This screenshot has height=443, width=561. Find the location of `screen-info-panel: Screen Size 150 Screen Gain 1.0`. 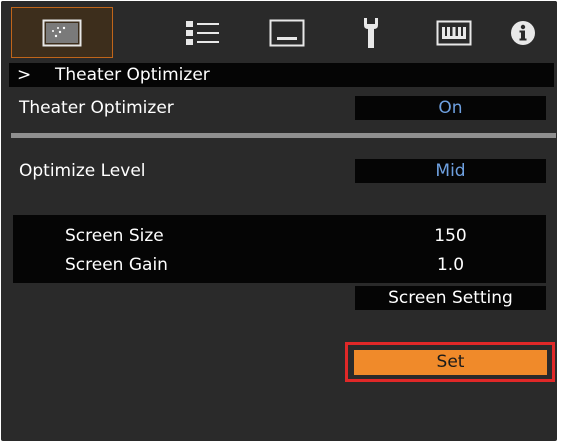

screen-info-panel: Screen Size 150 Screen Gain 1.0 is located at coordinates (279, 249).